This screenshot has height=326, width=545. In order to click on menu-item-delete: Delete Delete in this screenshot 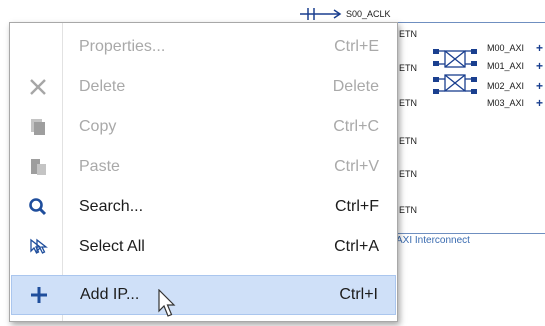, I will do `click(203, 87)`.